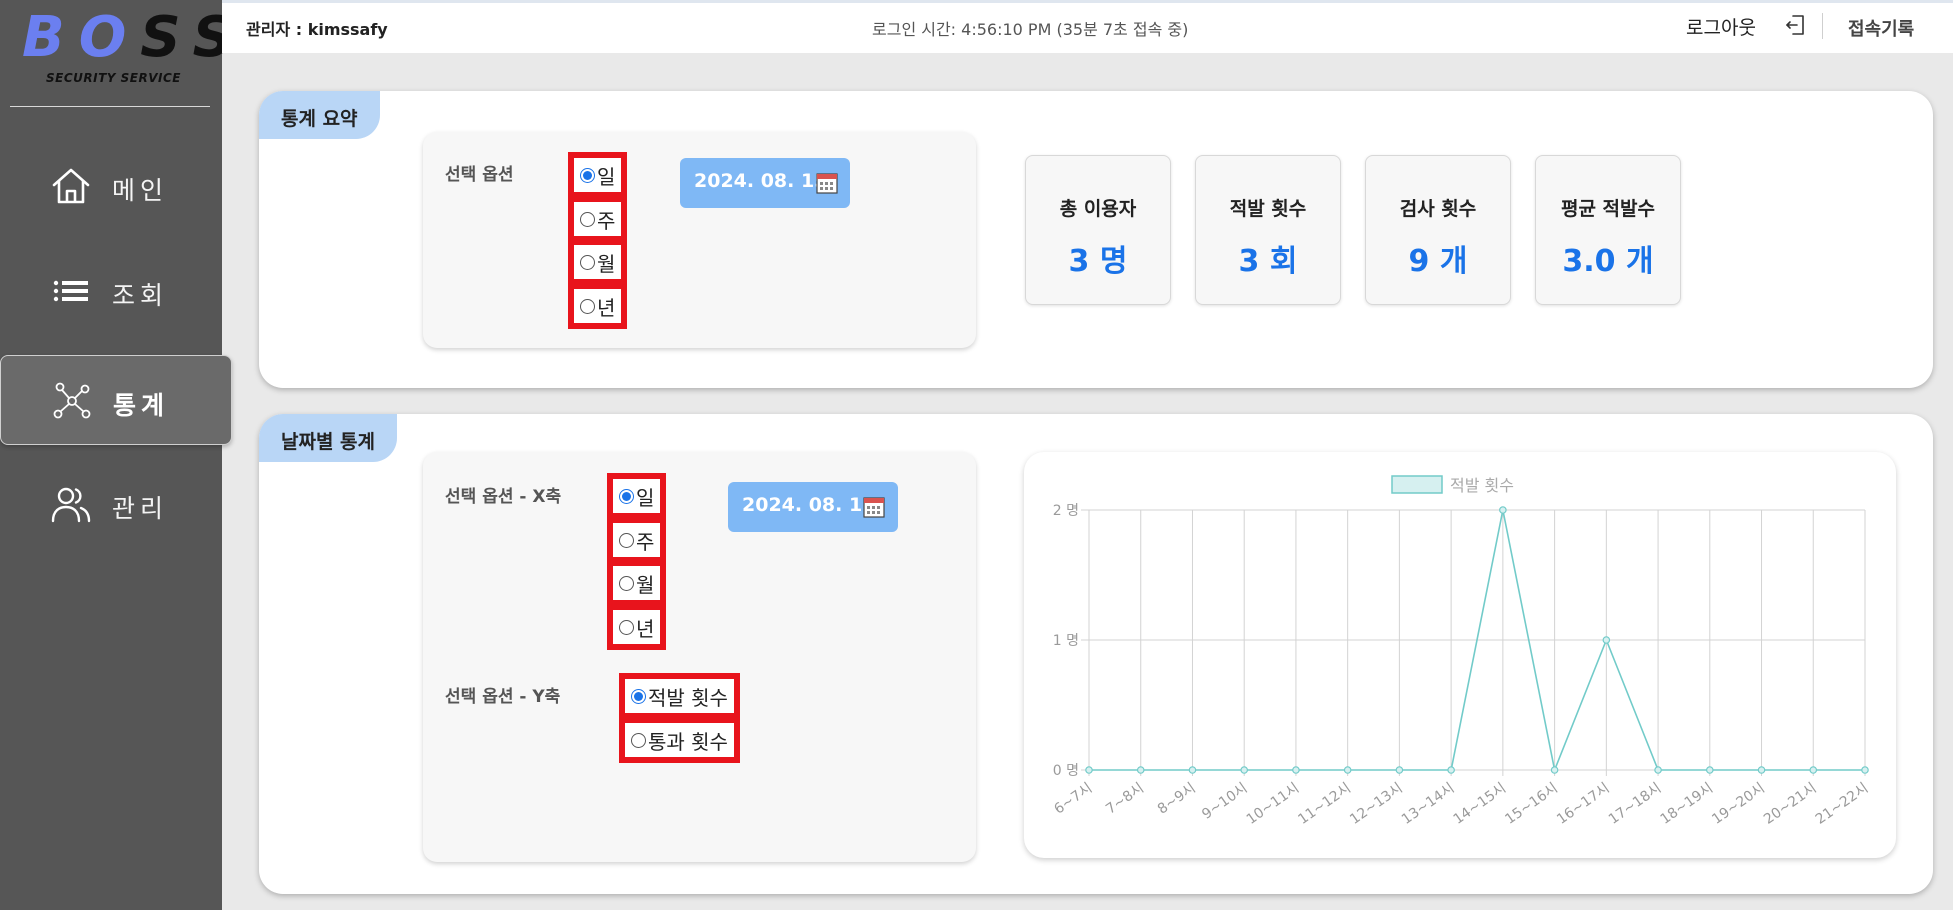 The image size is (1953, 910). I want to click on radio-year: 년, so click(598, 306).